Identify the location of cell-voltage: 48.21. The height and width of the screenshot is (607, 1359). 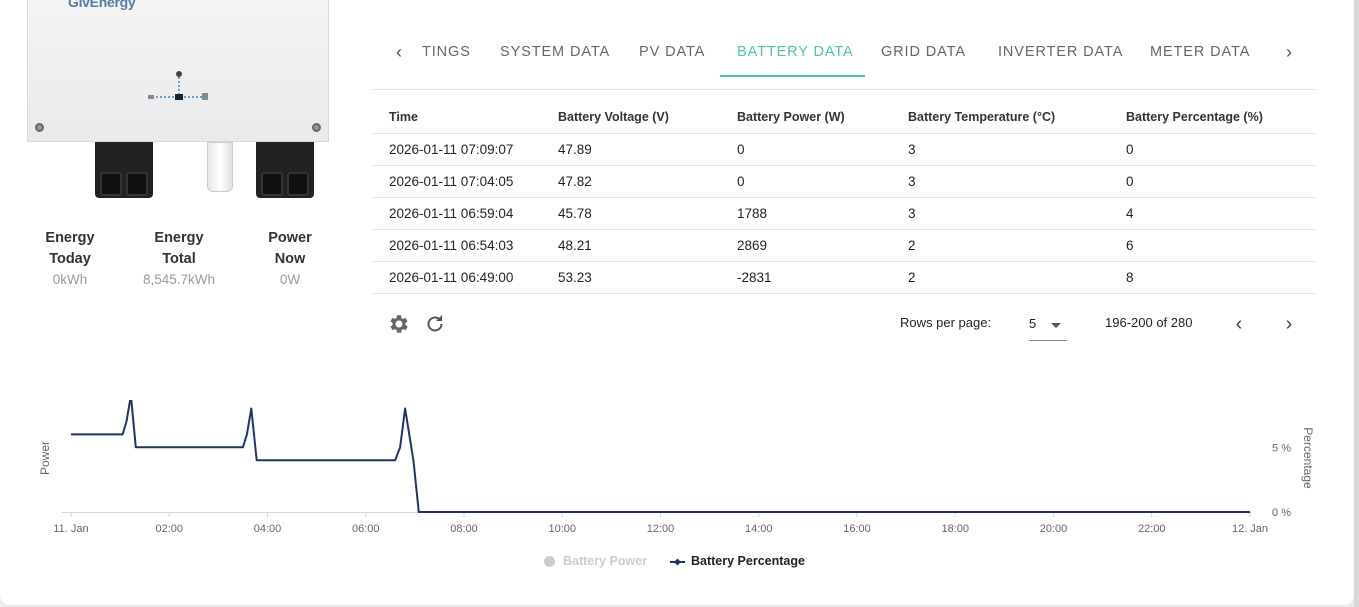
(575, 245).